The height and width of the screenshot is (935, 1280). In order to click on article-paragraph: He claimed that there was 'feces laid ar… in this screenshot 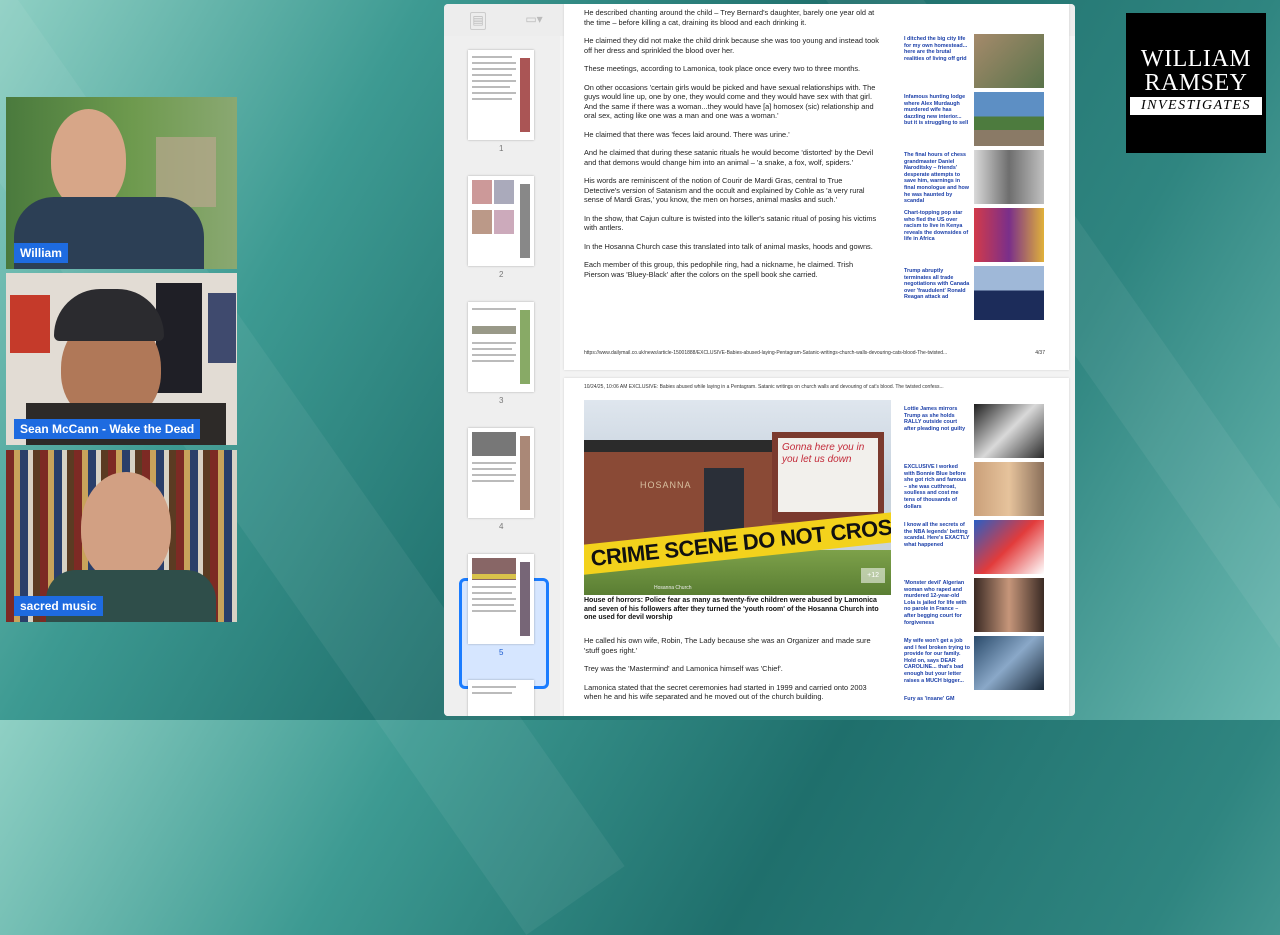, I will do `click(687, 134)`.